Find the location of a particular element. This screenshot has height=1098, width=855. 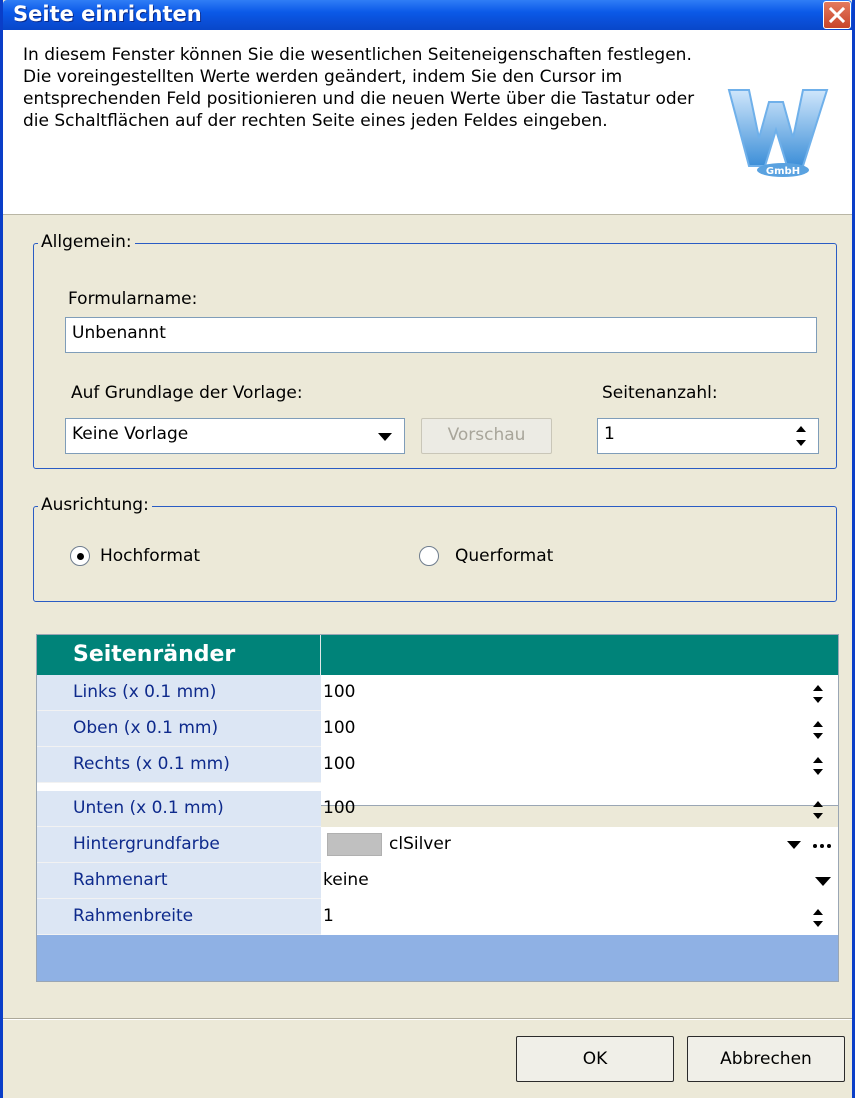

row-label: Rechts (x 0.1 mm) is located at coordinates (179, 765).